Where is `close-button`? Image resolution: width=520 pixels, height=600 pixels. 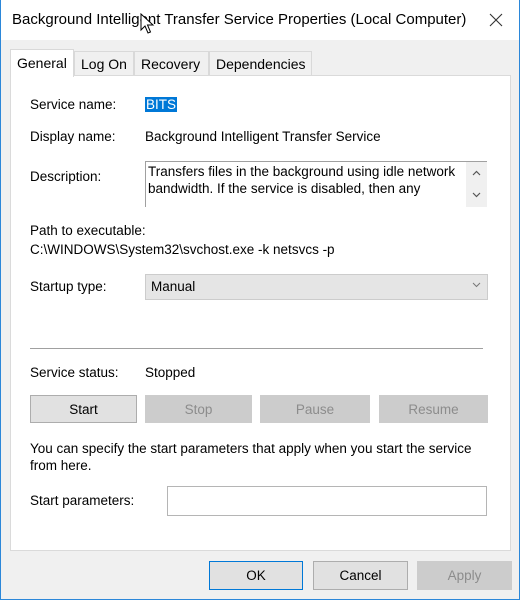 close-button is located at coordinates (496, 20).